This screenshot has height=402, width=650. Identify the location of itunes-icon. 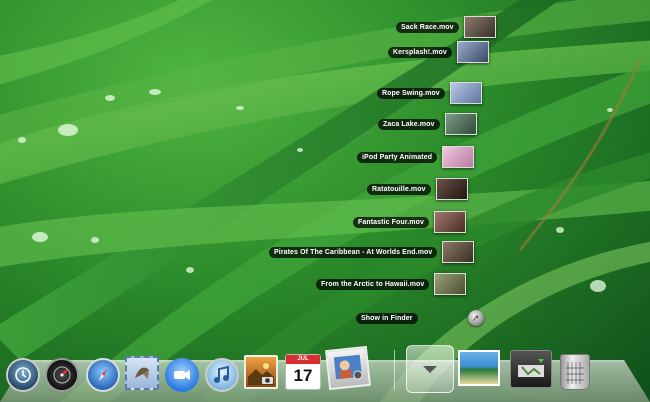
(222, 375).